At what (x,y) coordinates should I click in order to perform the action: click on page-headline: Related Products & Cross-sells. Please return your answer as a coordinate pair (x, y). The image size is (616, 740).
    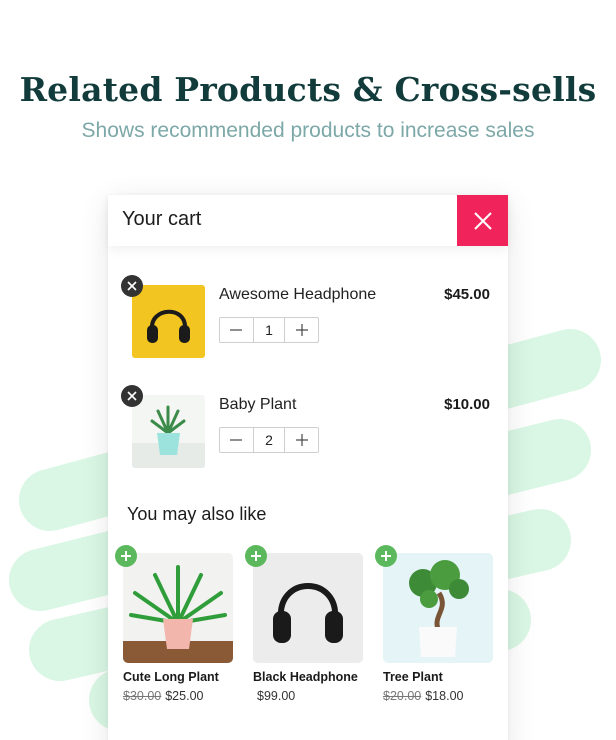
    Looking at the image, I should click on (308, 89).